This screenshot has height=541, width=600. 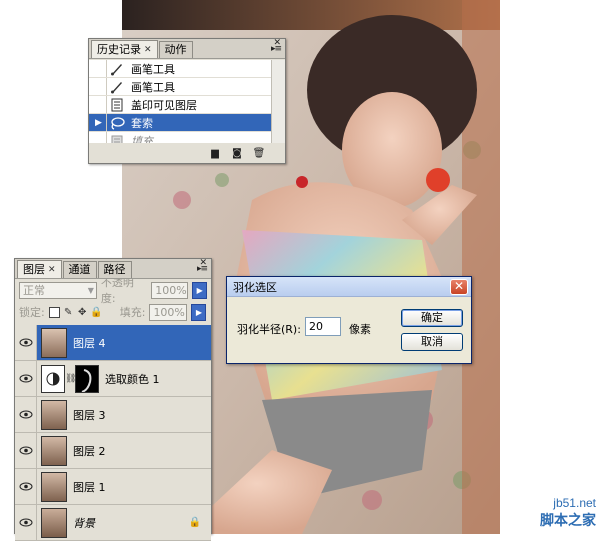 I want to click on layer-name: 图层 3, so click(x=86, y=415).